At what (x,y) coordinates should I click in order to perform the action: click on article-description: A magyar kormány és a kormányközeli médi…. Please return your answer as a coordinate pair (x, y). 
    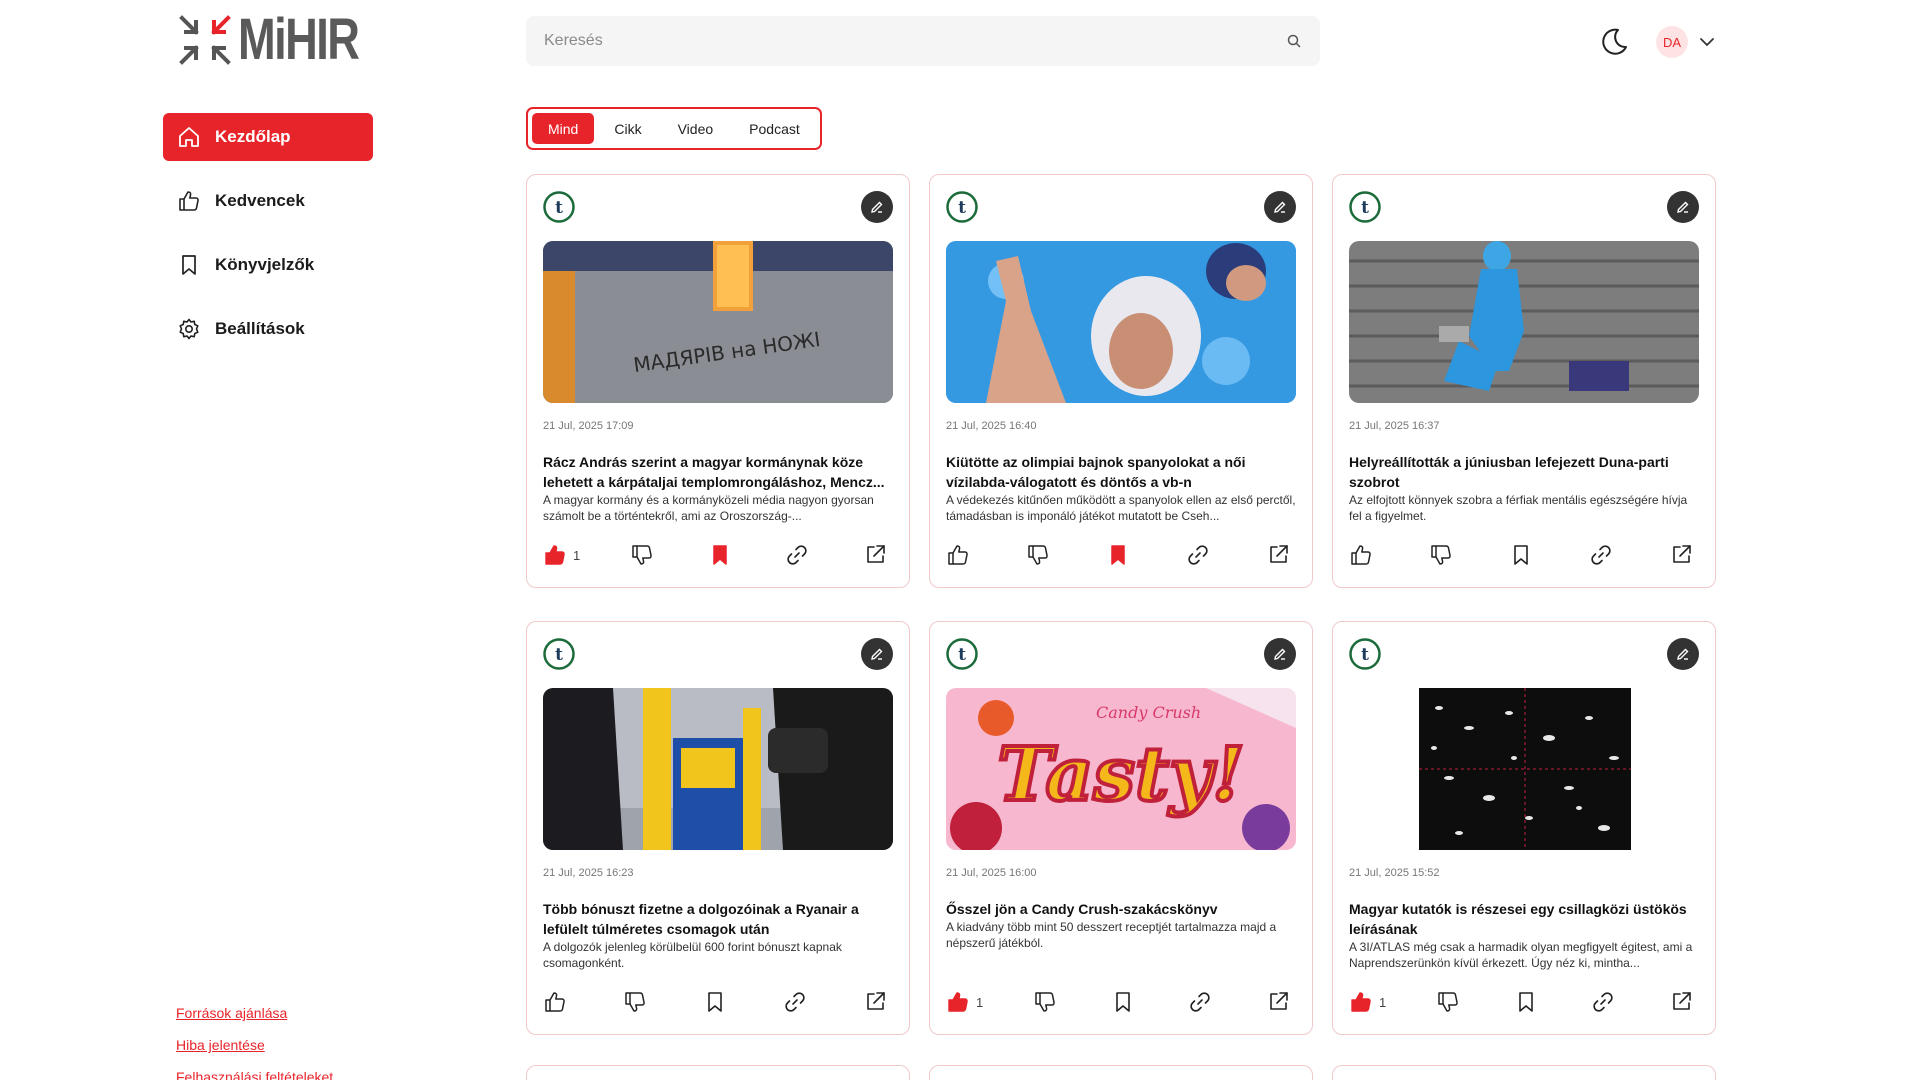
    Looking at the image, I should click on (708, 508).